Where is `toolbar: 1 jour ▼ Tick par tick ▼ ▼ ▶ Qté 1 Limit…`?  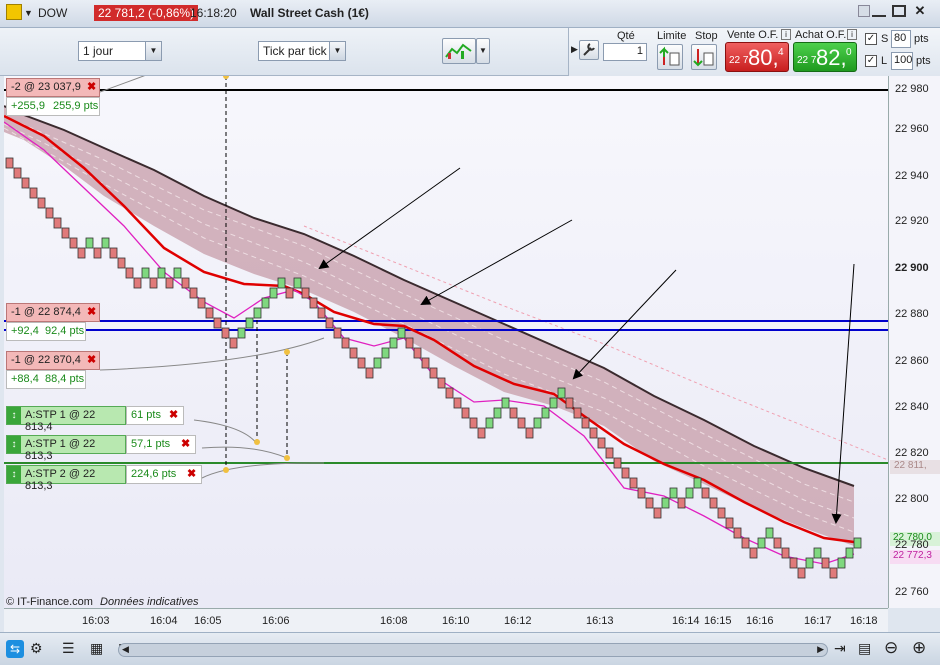
toolbar: 1 jour ▼ Tick par tick ▼ ▼ ▶ Qté 1 Limit… is located at coordinates (470, 52).